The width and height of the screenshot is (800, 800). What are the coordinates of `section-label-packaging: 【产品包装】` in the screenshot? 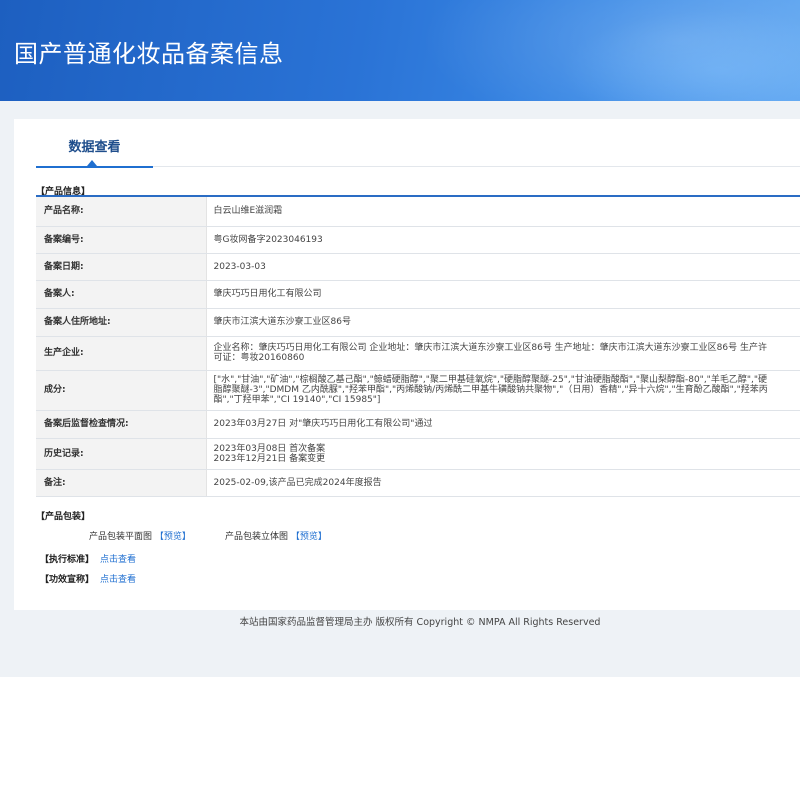 It's located at (63, 517).